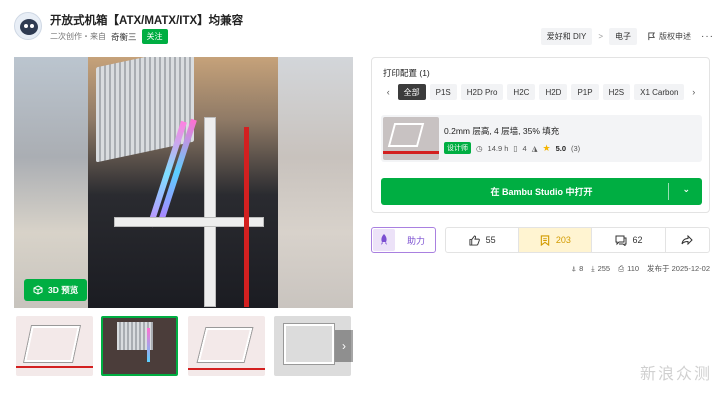 The width and height of the screenshot is (720, 405). Describe the element at coordinates (443, 92) in the screenshot. I see `tab-p1s: P1S` at that location.